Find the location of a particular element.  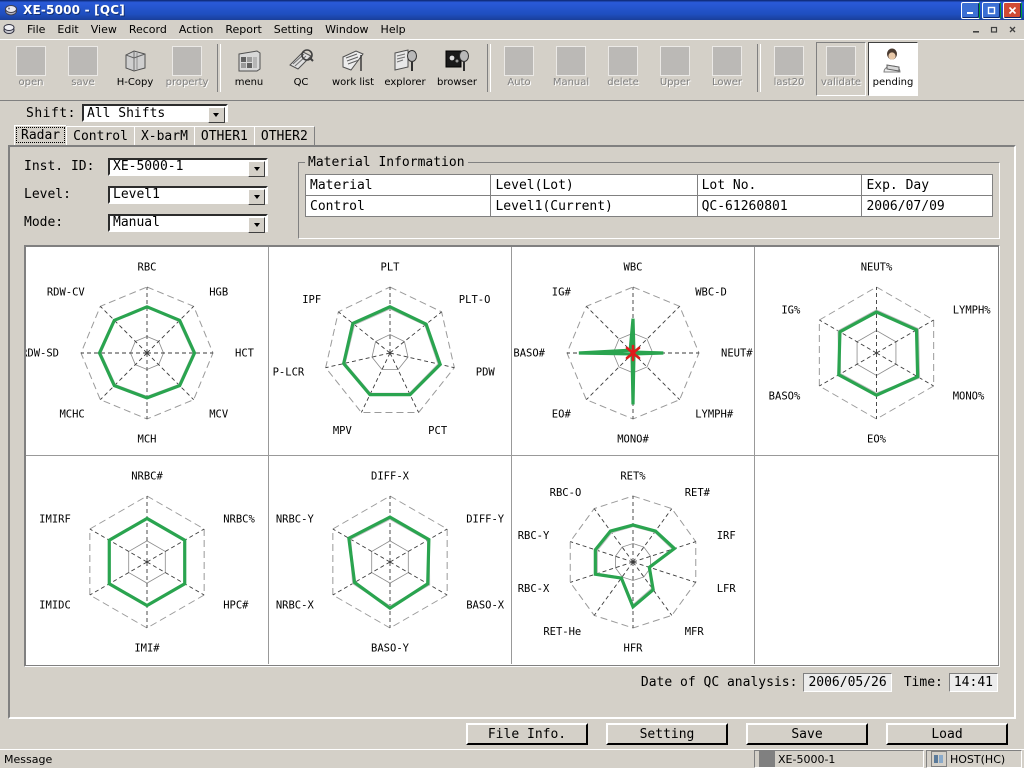

setting-button: Setting is located at coordinates (667, 734).